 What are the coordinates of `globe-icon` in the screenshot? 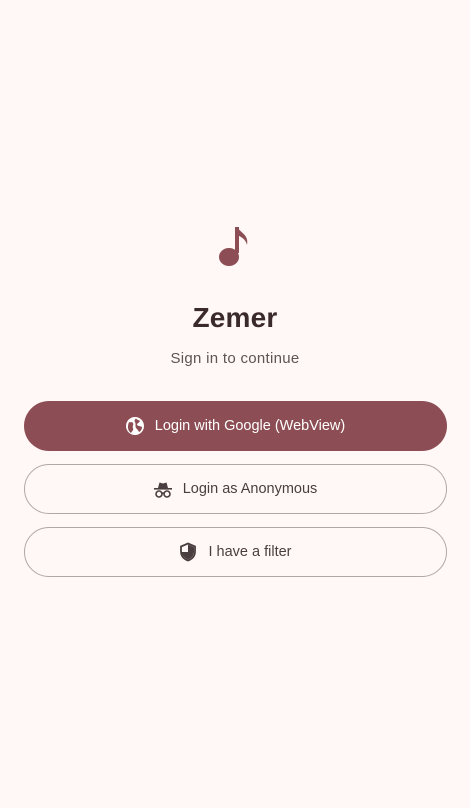 It's located at (135, 426).